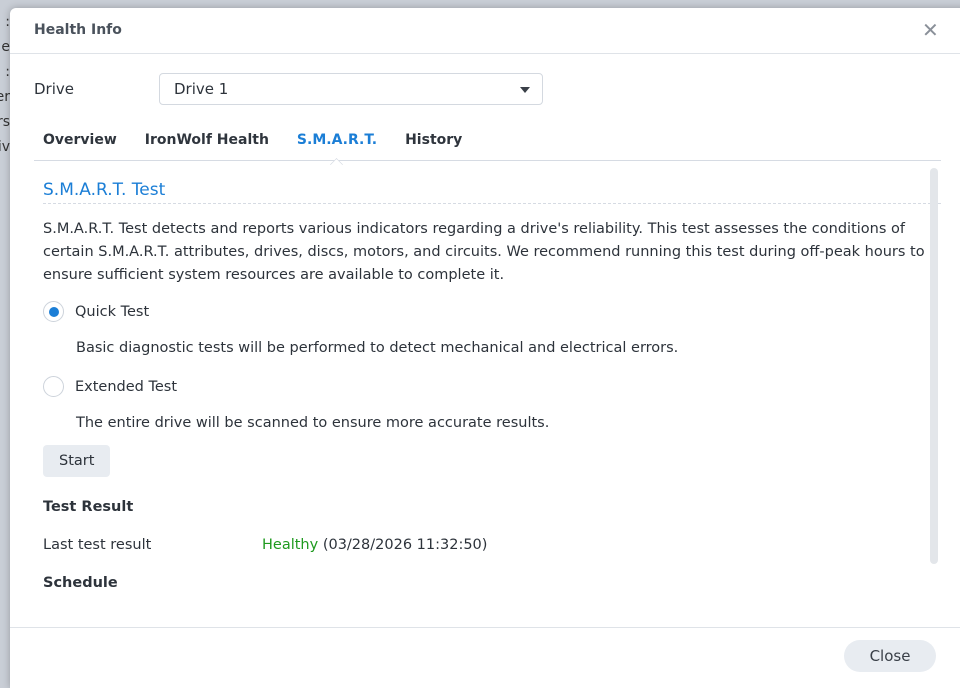 The width and height of the screenshot is (960, 688). Describe the element at coordinates (126, 386) in the screenshot. I see `extended-test-label: Extended Test` at that location.